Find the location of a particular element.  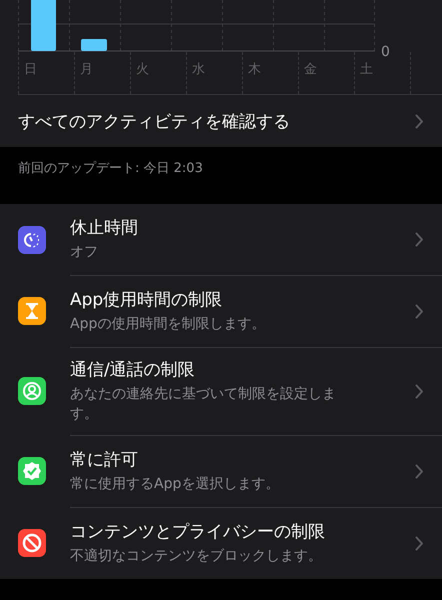

day-label: 日 is located at coordinates (46, 73).